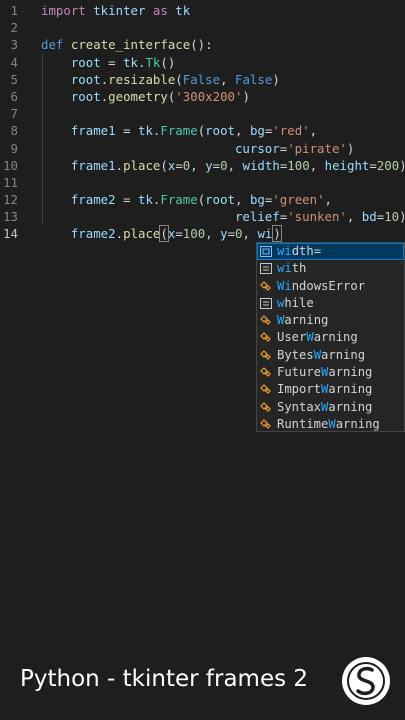 This screenshot has height=720, width=405. Describe the element at coordinates (14, 28) in the screenshot. I see `line-number: 2` at that location.